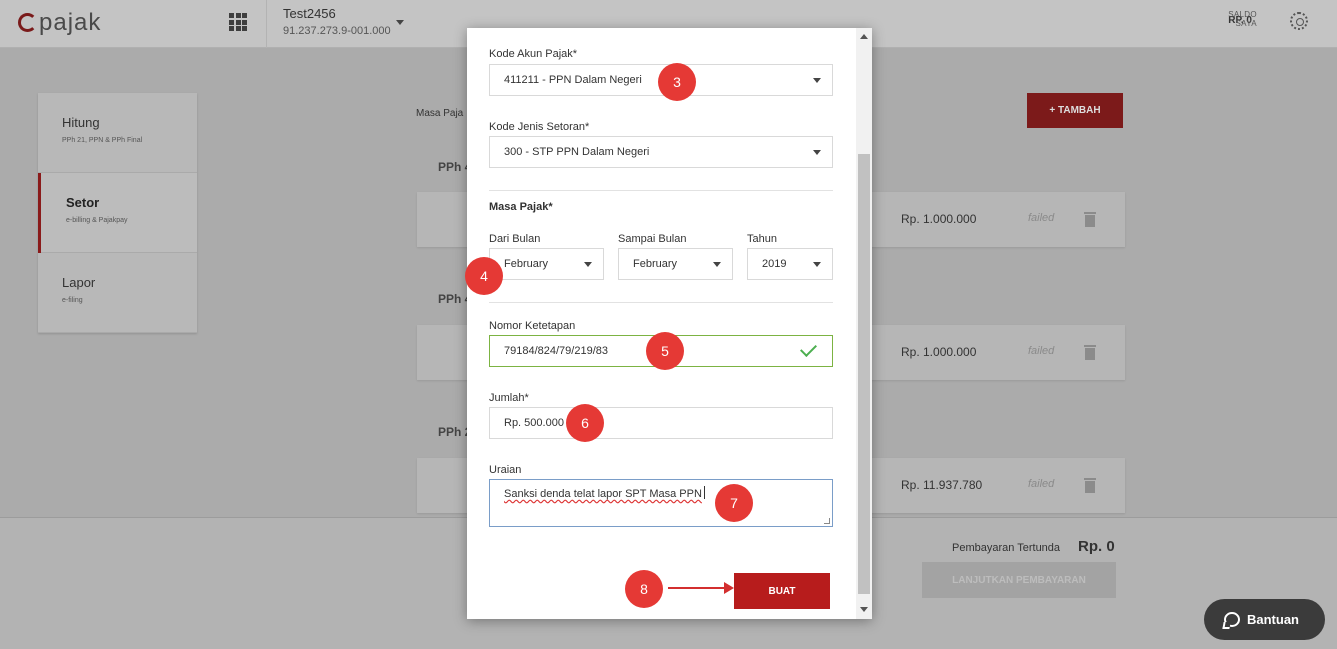 The width and height of the screenshot is (1337, 649). What do you see at coordinates (665, 351) in the screenshot?
I see `step-marker: 5` at bounding box center [665, 351].